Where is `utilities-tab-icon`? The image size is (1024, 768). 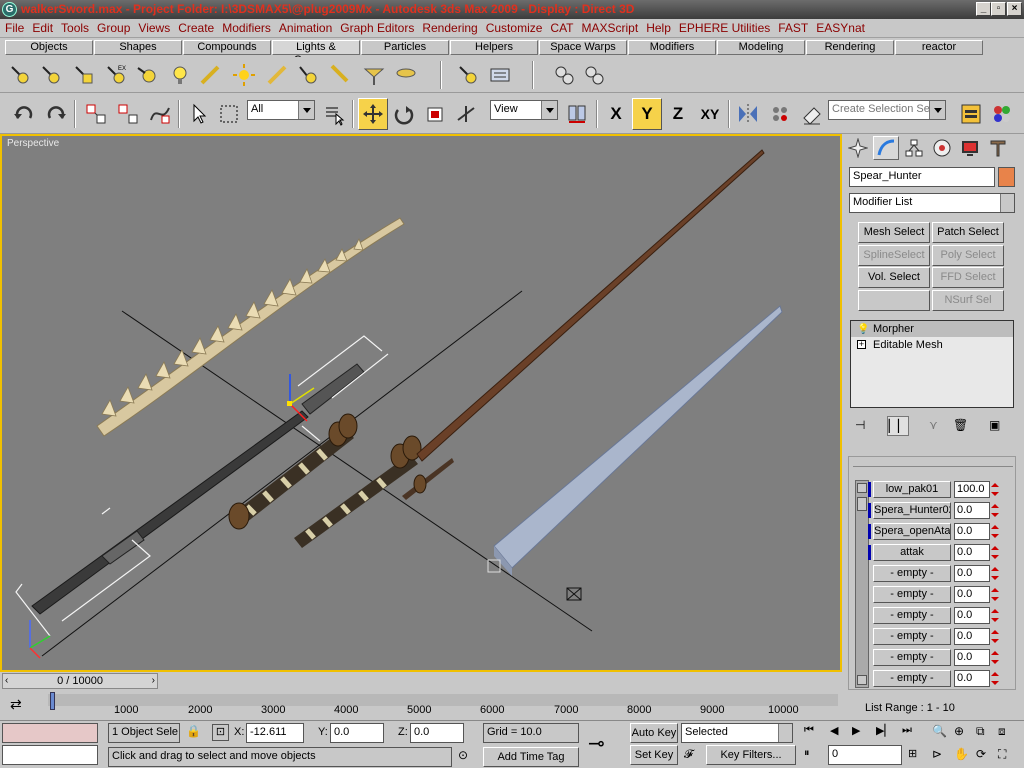
utilities-tab-icon is located at coordinates (998, 148).